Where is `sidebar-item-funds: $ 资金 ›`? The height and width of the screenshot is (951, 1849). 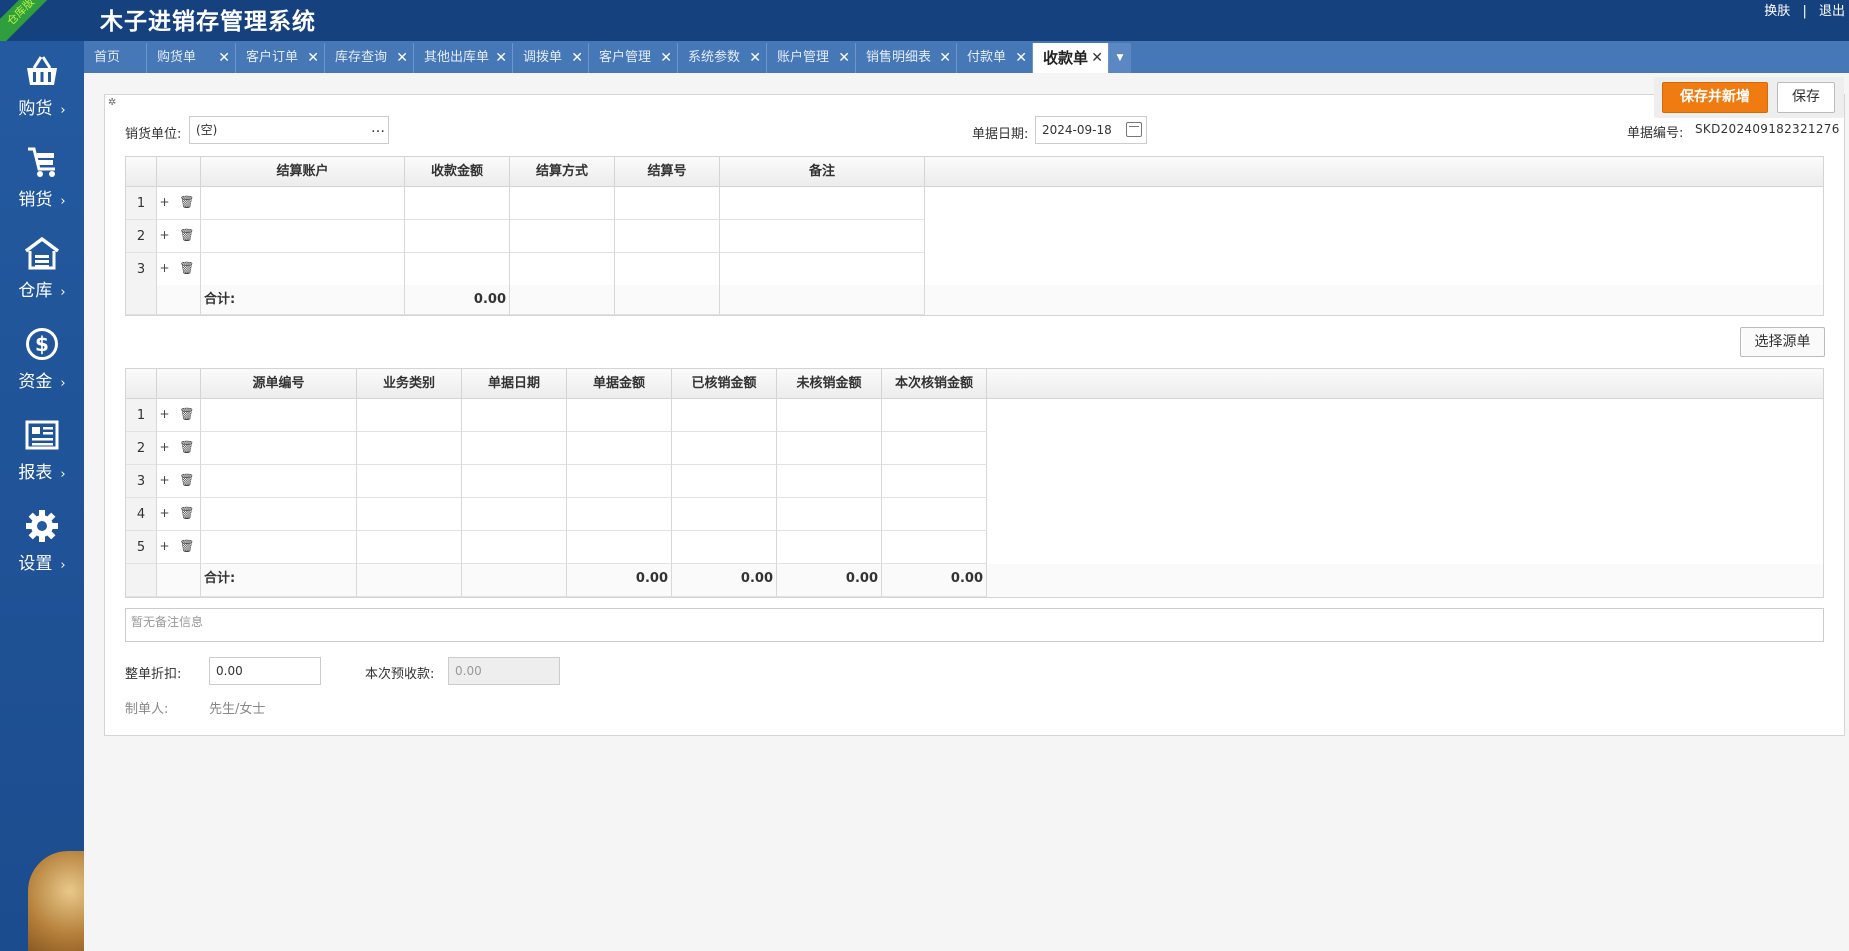
sidebar-item-funds: $ 资金 › is located at coordinates (42, 372).